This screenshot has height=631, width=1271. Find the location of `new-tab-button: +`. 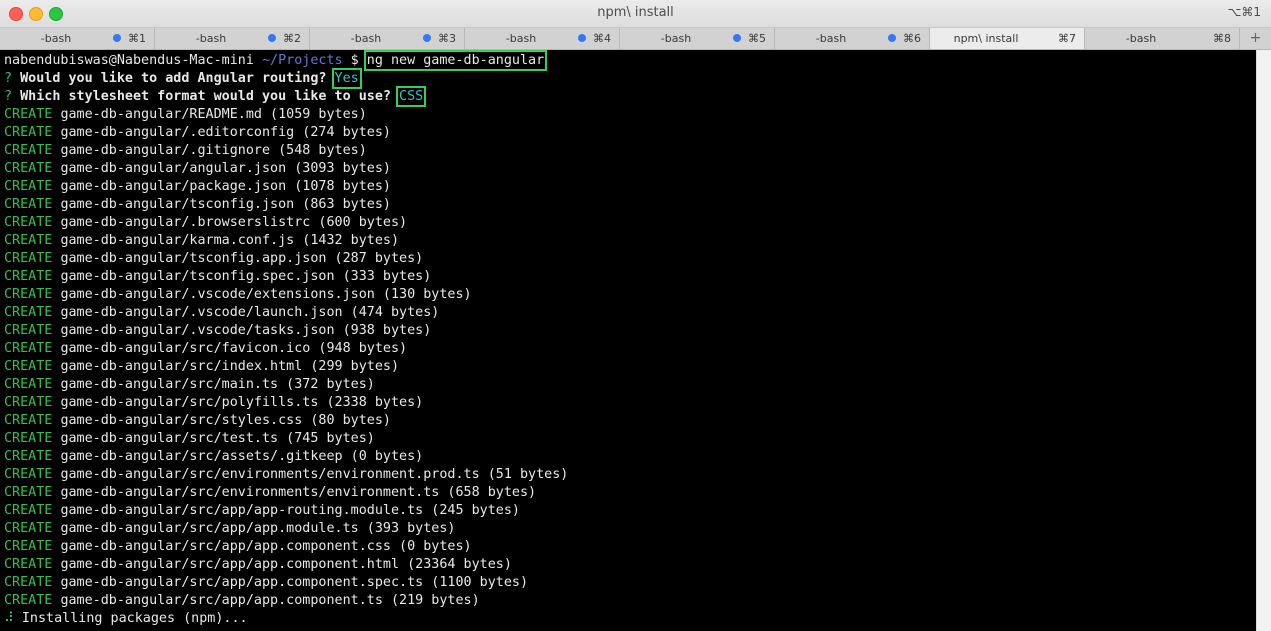

new-tab-button: + is located at coordinates (1255, 38).